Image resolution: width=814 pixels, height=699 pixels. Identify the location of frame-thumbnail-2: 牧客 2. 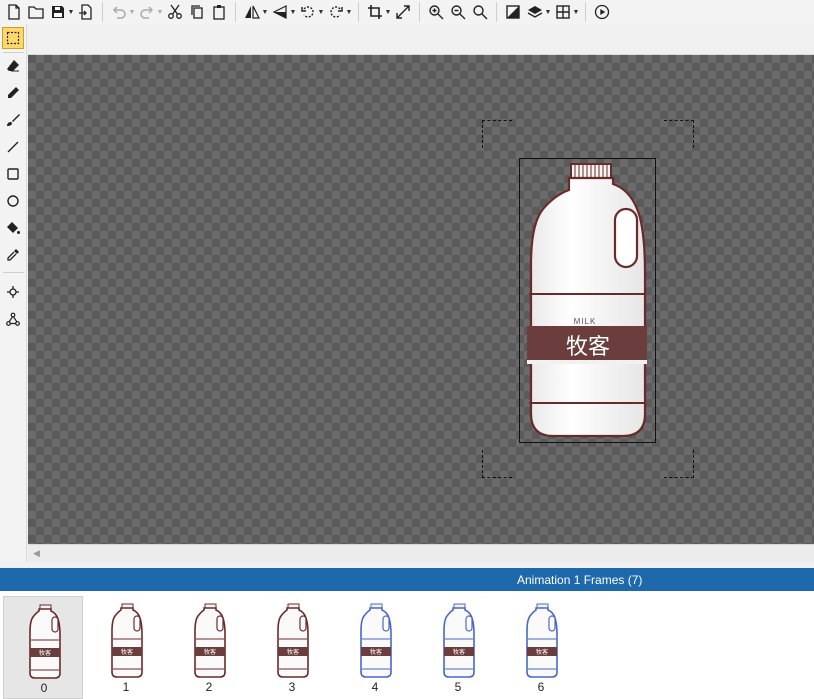
(209, 647).